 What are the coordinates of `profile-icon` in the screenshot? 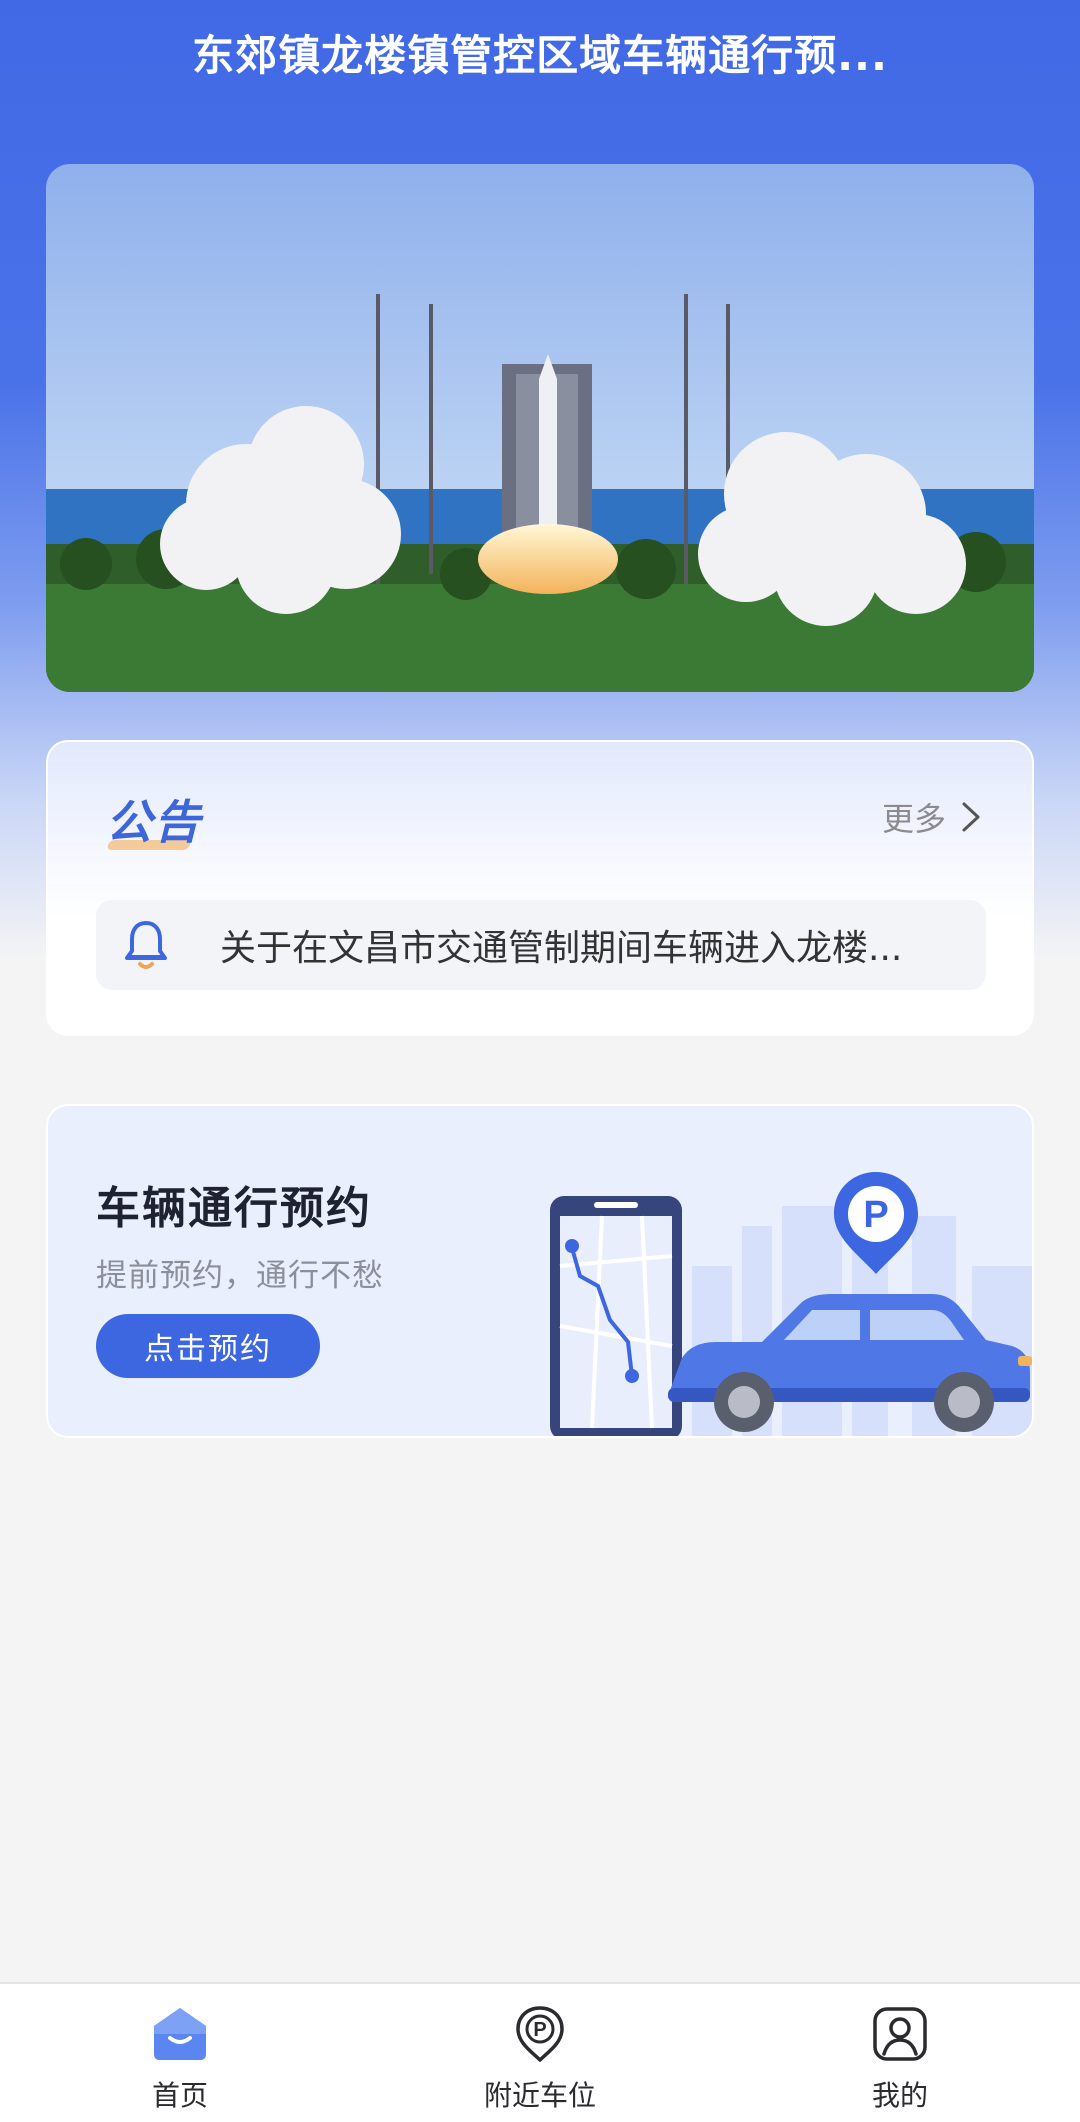 It's located at (900, 2034).